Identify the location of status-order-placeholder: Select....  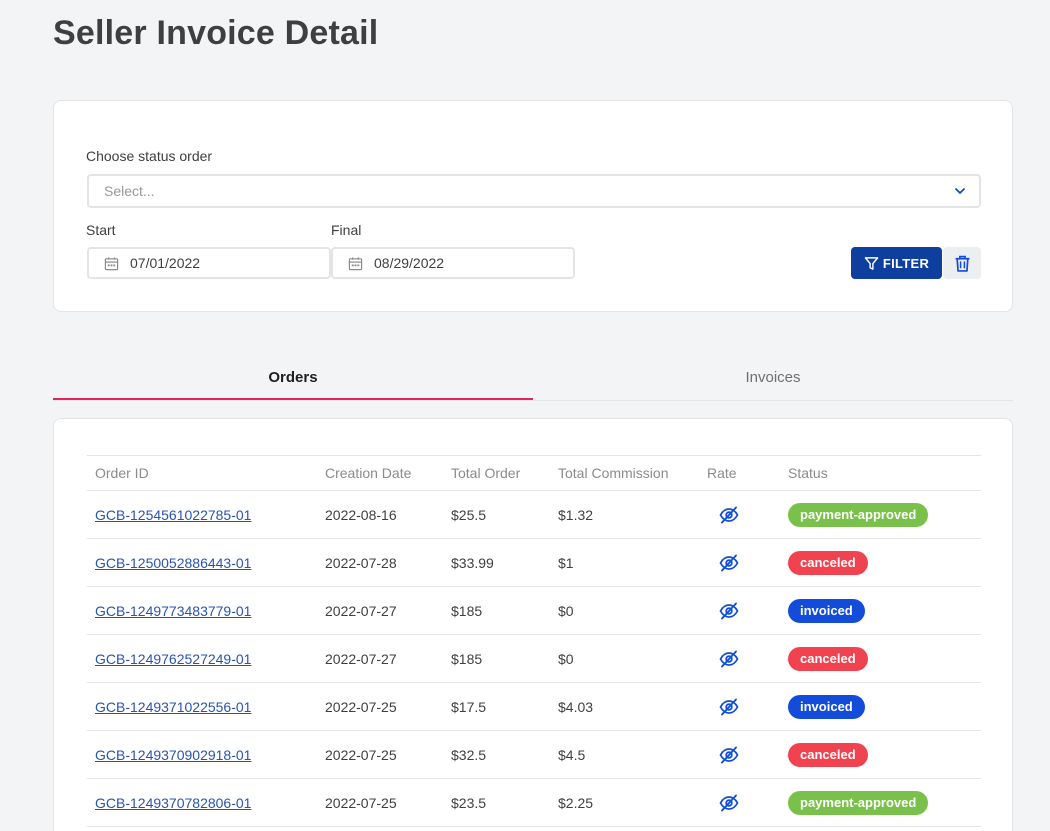
(129, 191).